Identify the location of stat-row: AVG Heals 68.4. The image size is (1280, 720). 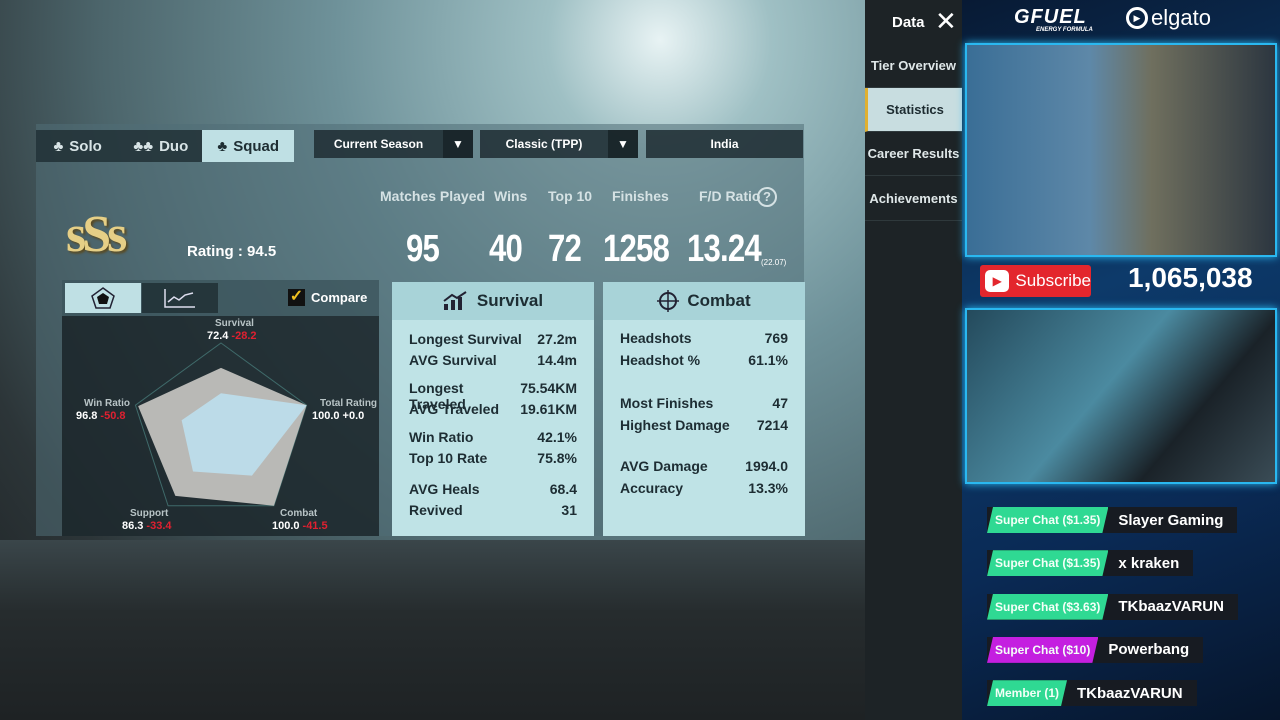
(493, 489).